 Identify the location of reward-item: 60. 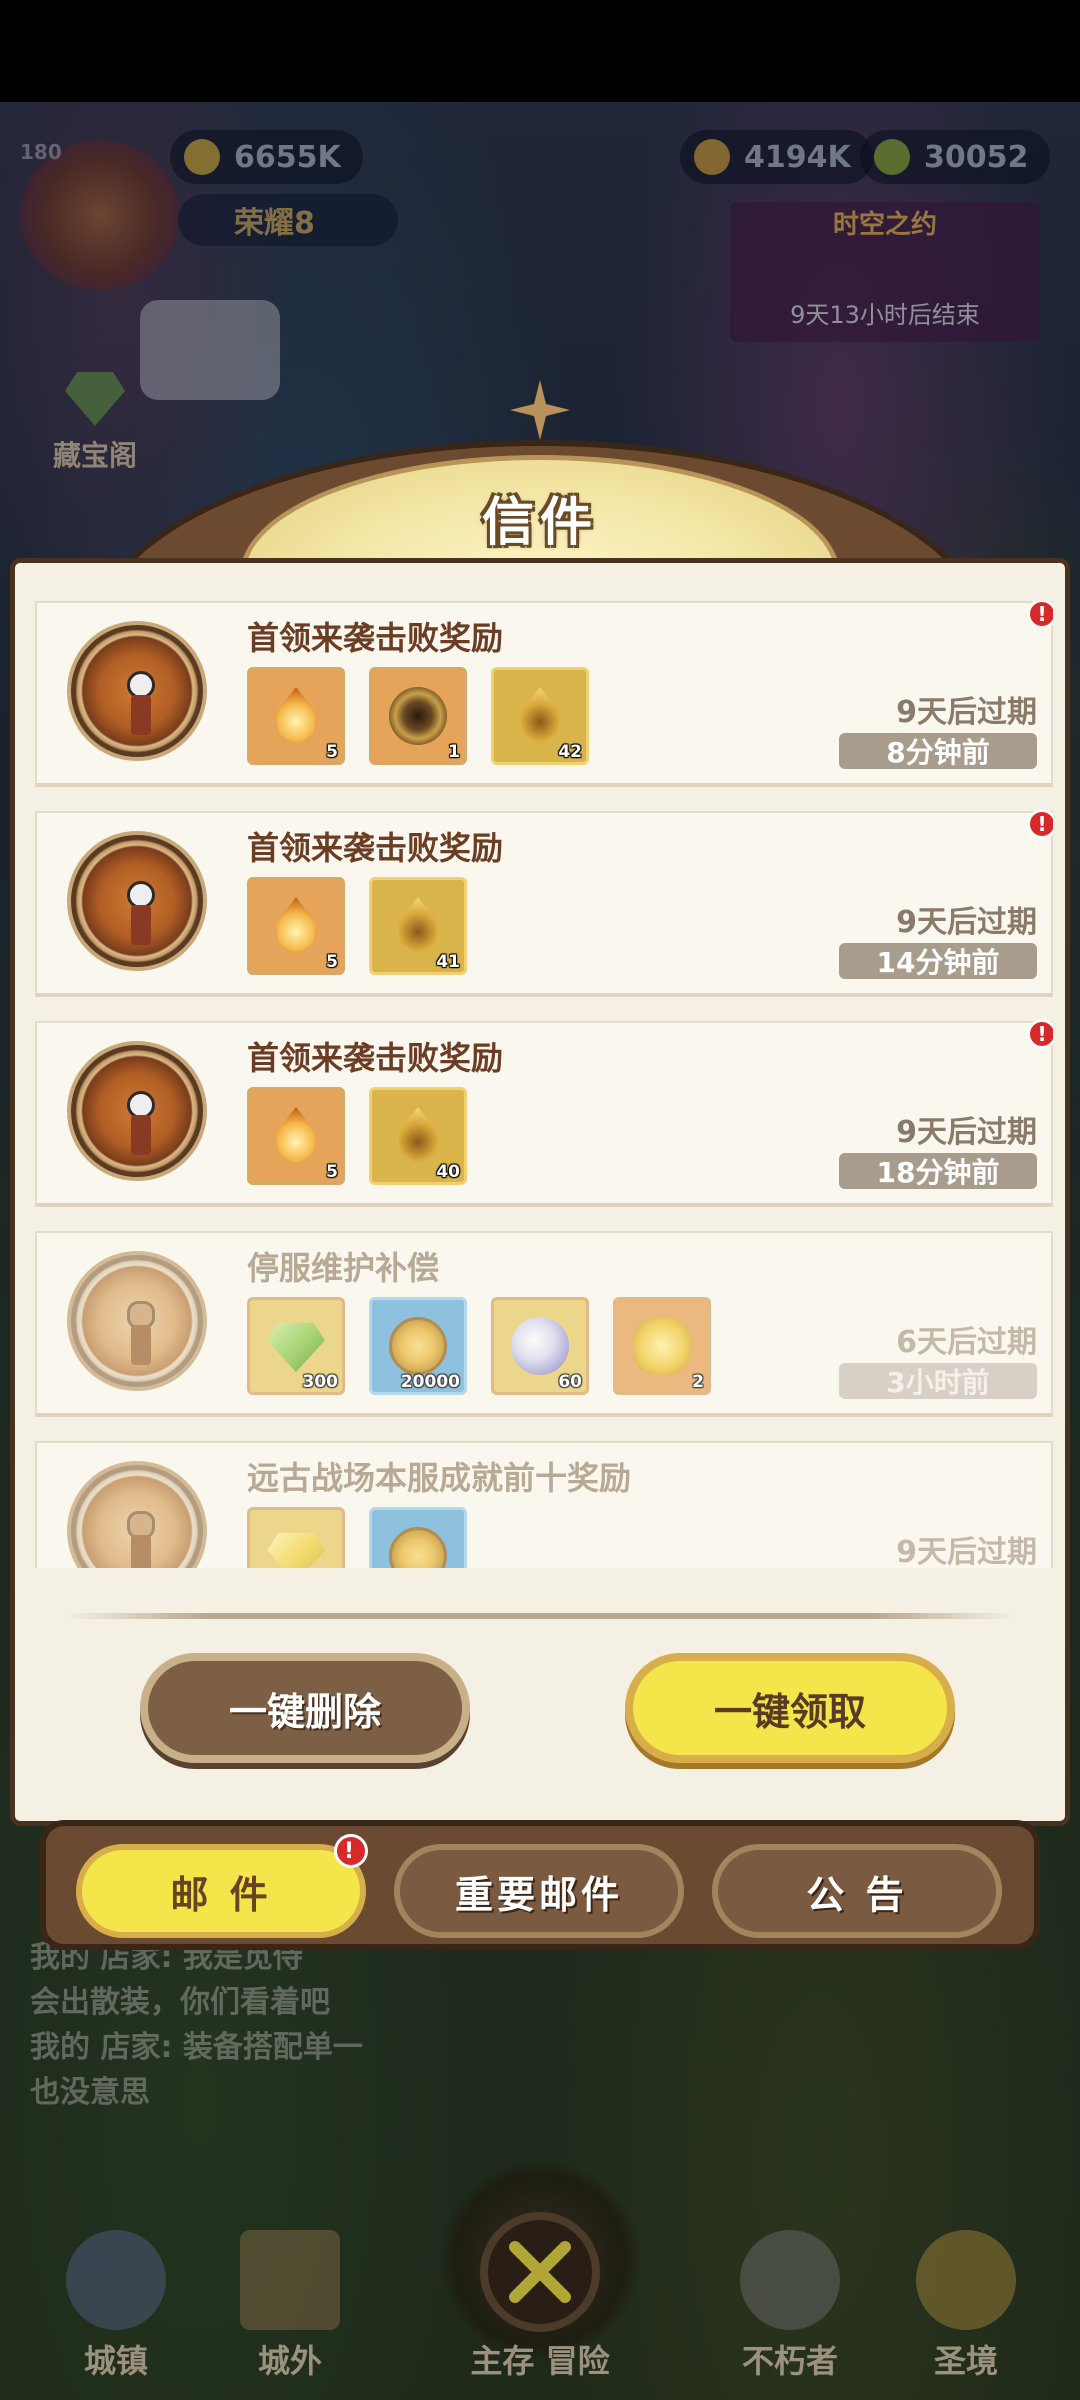
(540, 1346).